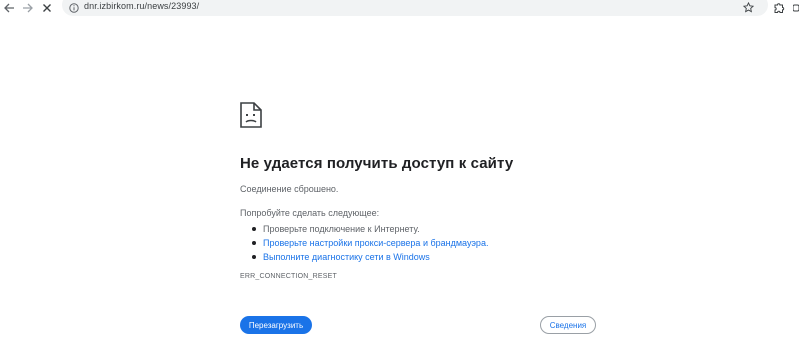 The image size is (800, 348). I want to click on back-button, so click(9, 8).